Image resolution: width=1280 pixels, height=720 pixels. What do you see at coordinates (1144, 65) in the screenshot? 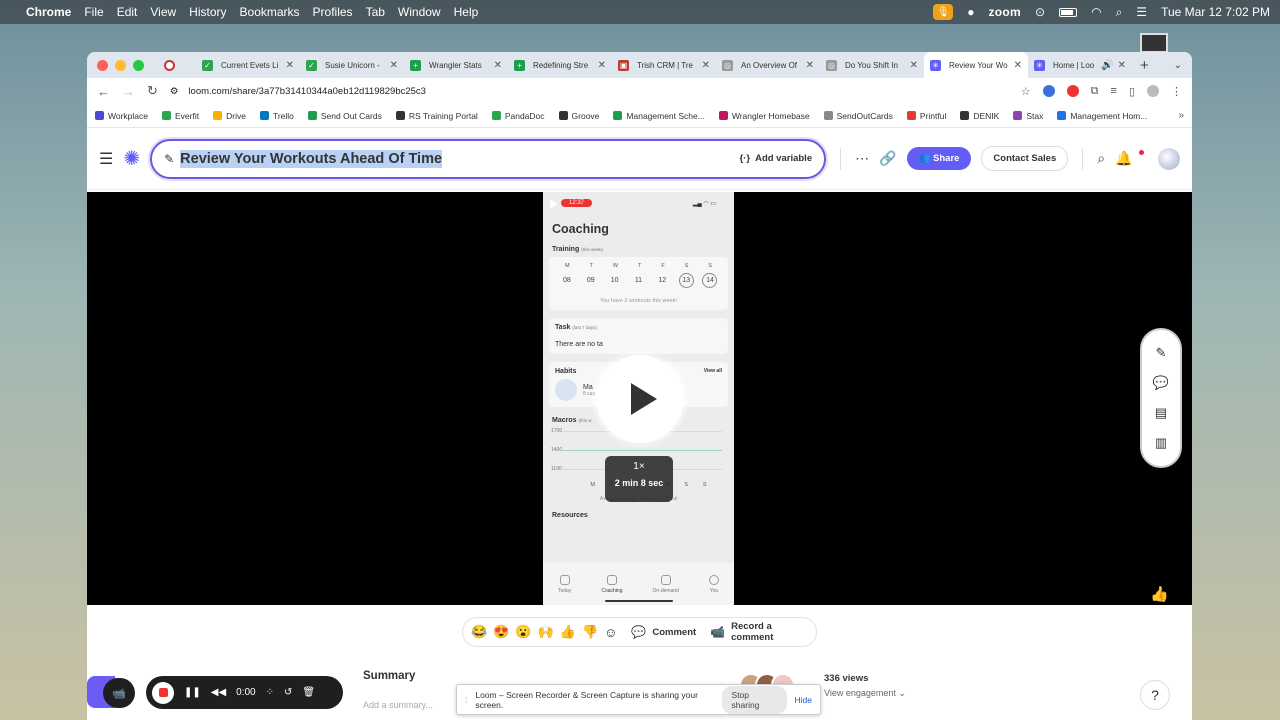
I see `new-tab-button: +` at bounding box center [1144, 65].